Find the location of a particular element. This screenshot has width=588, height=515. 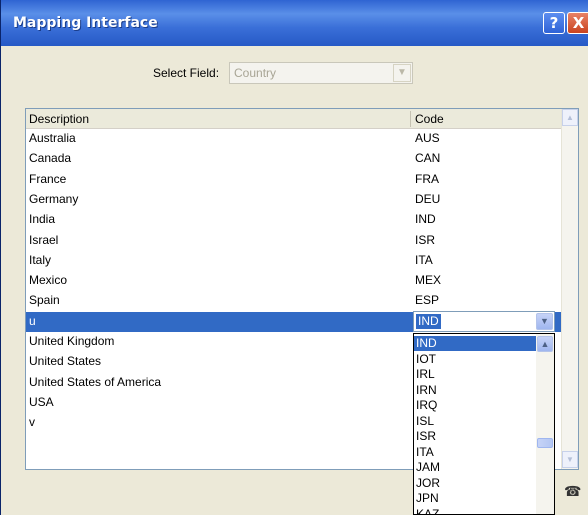

row-code: DEU is located at coordinates (428, 198).